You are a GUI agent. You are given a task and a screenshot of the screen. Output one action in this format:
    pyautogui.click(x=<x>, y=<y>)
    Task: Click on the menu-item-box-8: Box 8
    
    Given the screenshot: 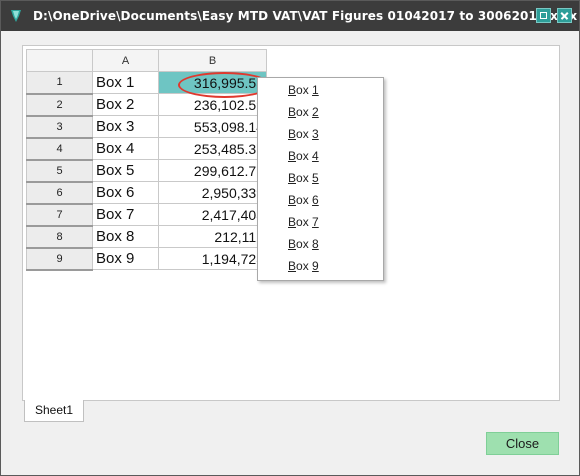 What is the action you would take?
    pyautogui.click(x=303, y=244)
    